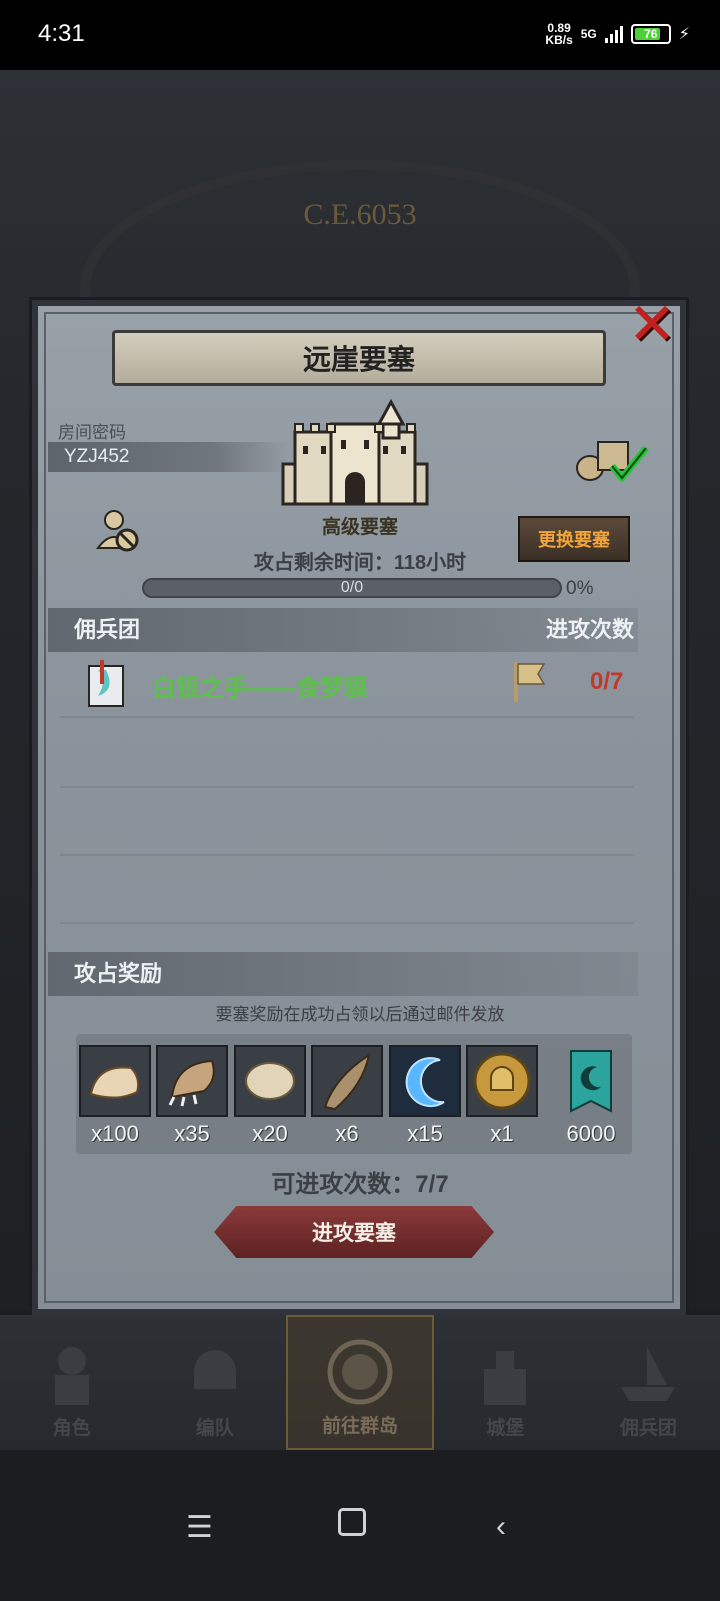 This screenshot has height=1601, width=720. What do you see at coordinates (360, 1372) in the screenshot?
I see `compass-icon` at bounding box center [360, 1372].